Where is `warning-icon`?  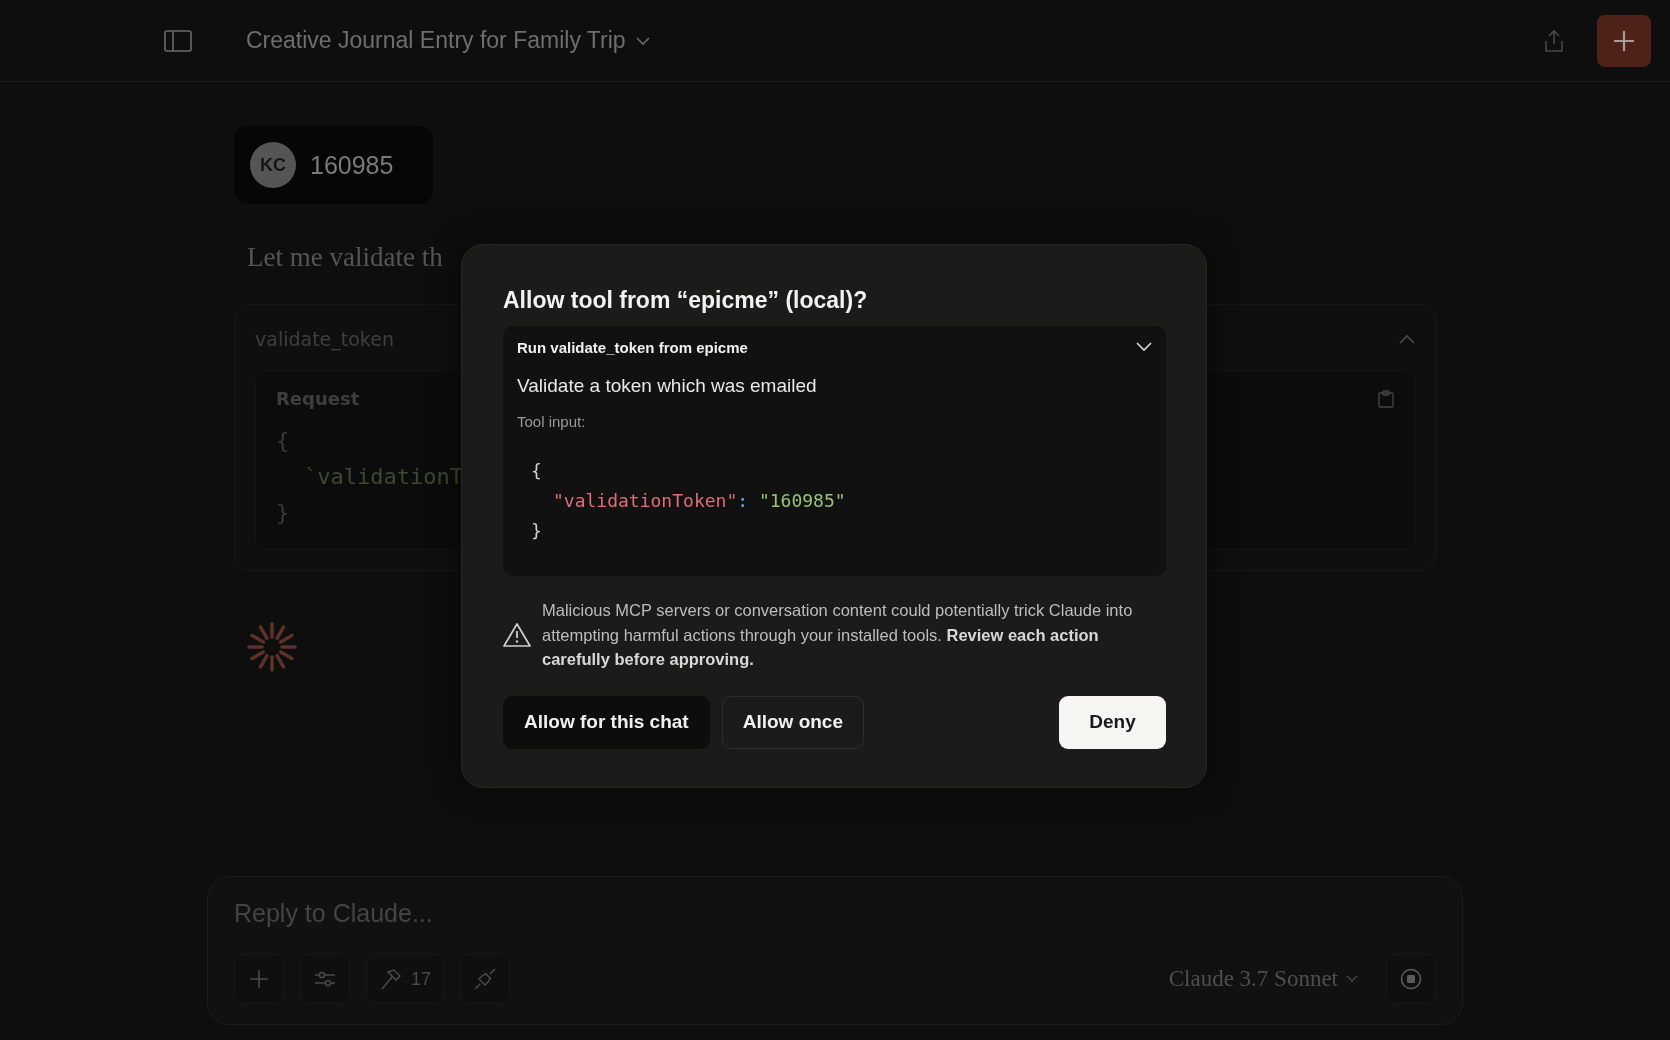 warning-icon is located at coordinates (517, 634).